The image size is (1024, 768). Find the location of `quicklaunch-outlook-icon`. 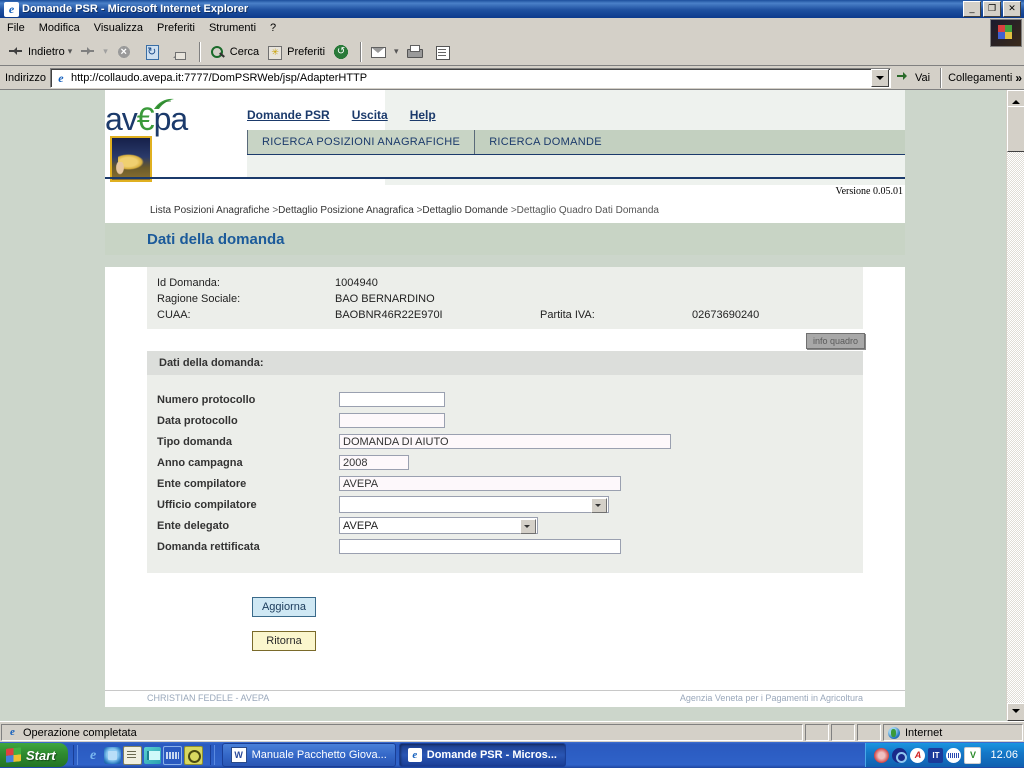

quicklaunch-outlook-icon is located at coordinates (152, 755).